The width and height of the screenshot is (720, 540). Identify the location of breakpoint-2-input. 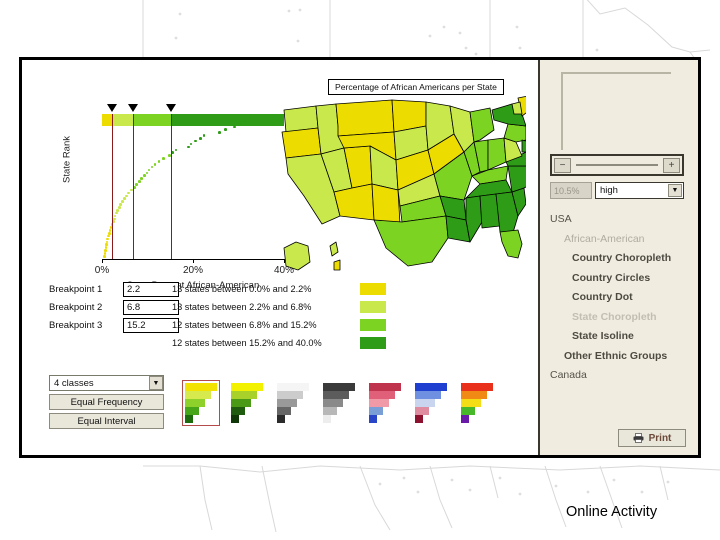
(151, 307).